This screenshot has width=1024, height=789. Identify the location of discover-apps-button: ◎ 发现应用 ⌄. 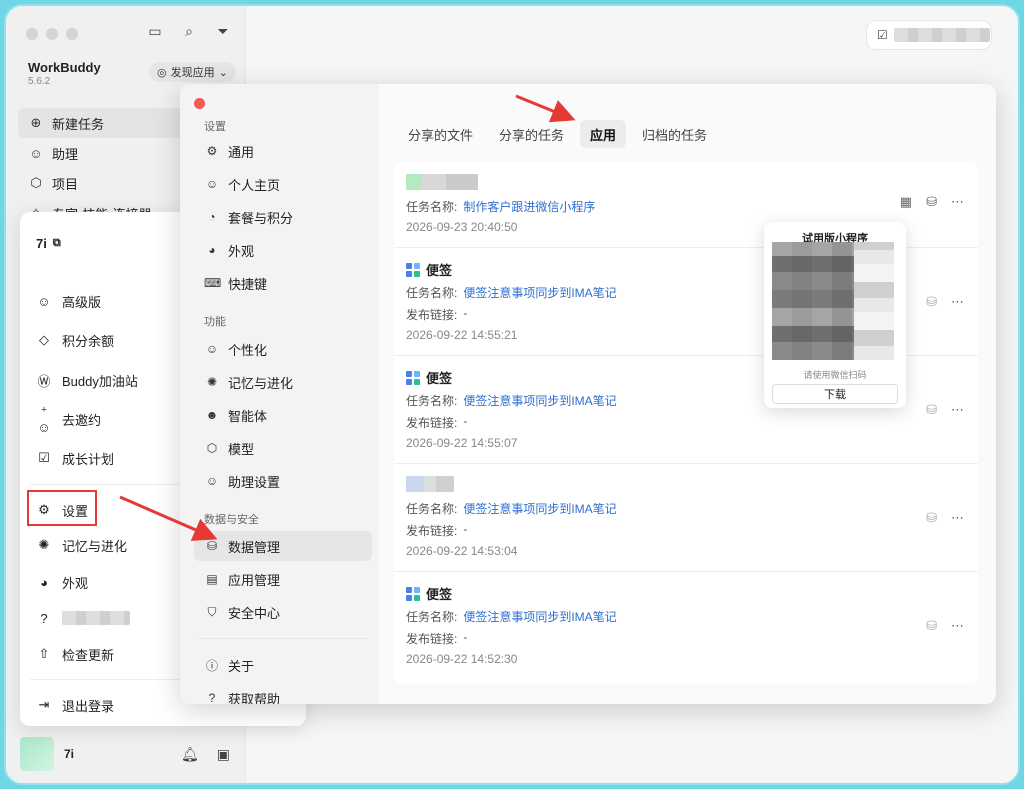
(192, 72).